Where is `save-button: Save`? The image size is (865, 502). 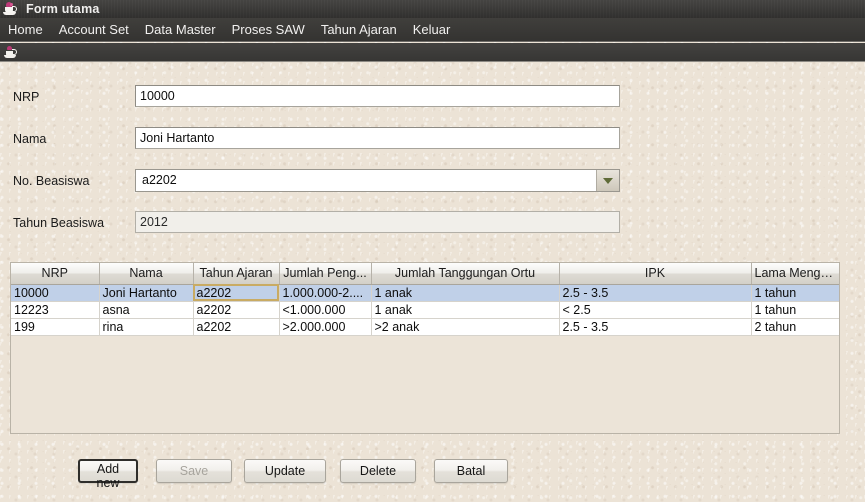
save-button: Save is located at coordinates (194, 471).